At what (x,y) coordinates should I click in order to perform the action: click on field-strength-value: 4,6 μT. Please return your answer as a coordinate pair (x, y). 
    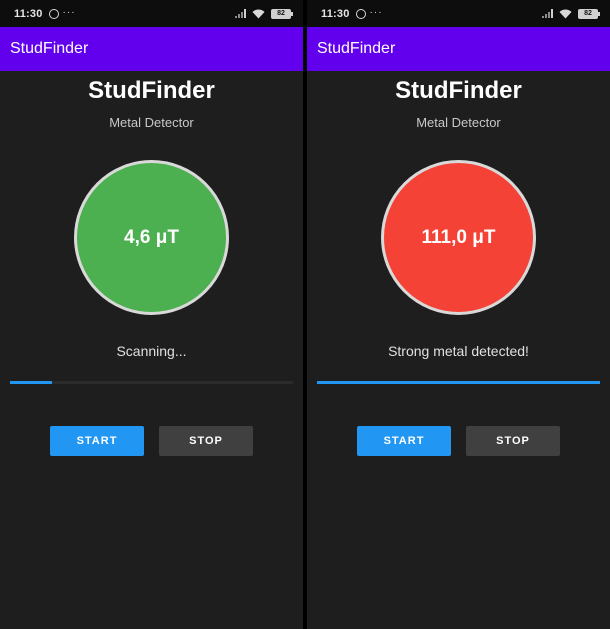
    Looking at the image, I should click on (151, 237).